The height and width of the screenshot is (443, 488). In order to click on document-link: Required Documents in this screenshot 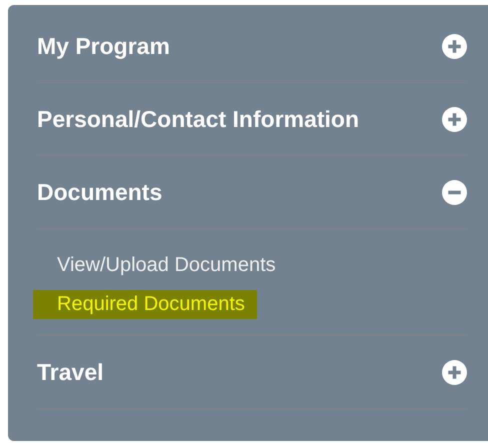, I will do `click(145, 304)`.